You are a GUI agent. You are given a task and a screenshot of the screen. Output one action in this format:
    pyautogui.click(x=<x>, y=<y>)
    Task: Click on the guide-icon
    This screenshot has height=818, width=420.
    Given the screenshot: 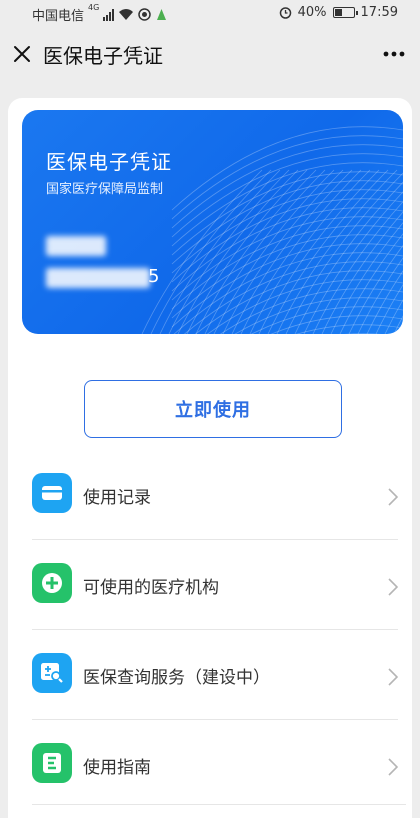 What is the action you would take?
    pyautogui.click(x=52, y=763)
    